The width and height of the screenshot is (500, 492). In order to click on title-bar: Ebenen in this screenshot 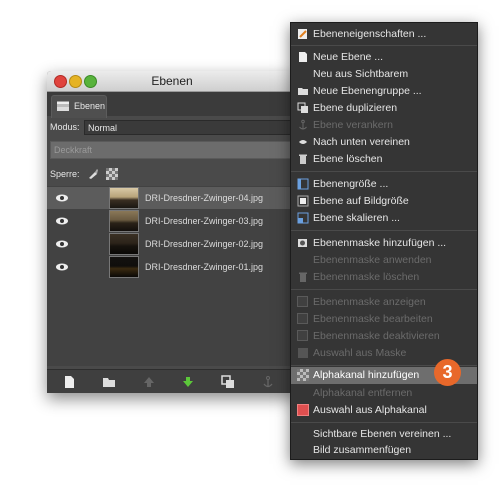, I will do `click(172, 81)`.